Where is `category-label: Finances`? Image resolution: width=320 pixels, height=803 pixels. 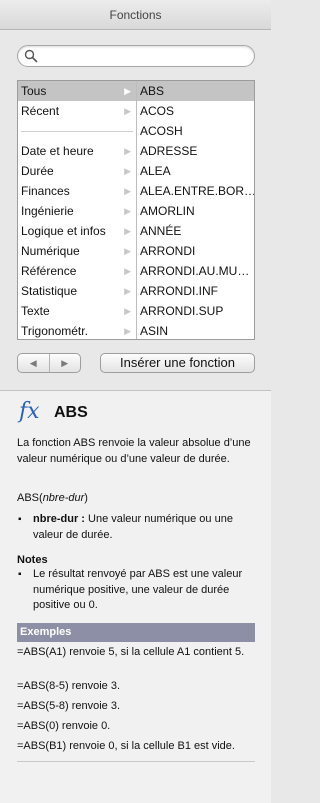 category-label: Finances is located at coordinates (45, 191).